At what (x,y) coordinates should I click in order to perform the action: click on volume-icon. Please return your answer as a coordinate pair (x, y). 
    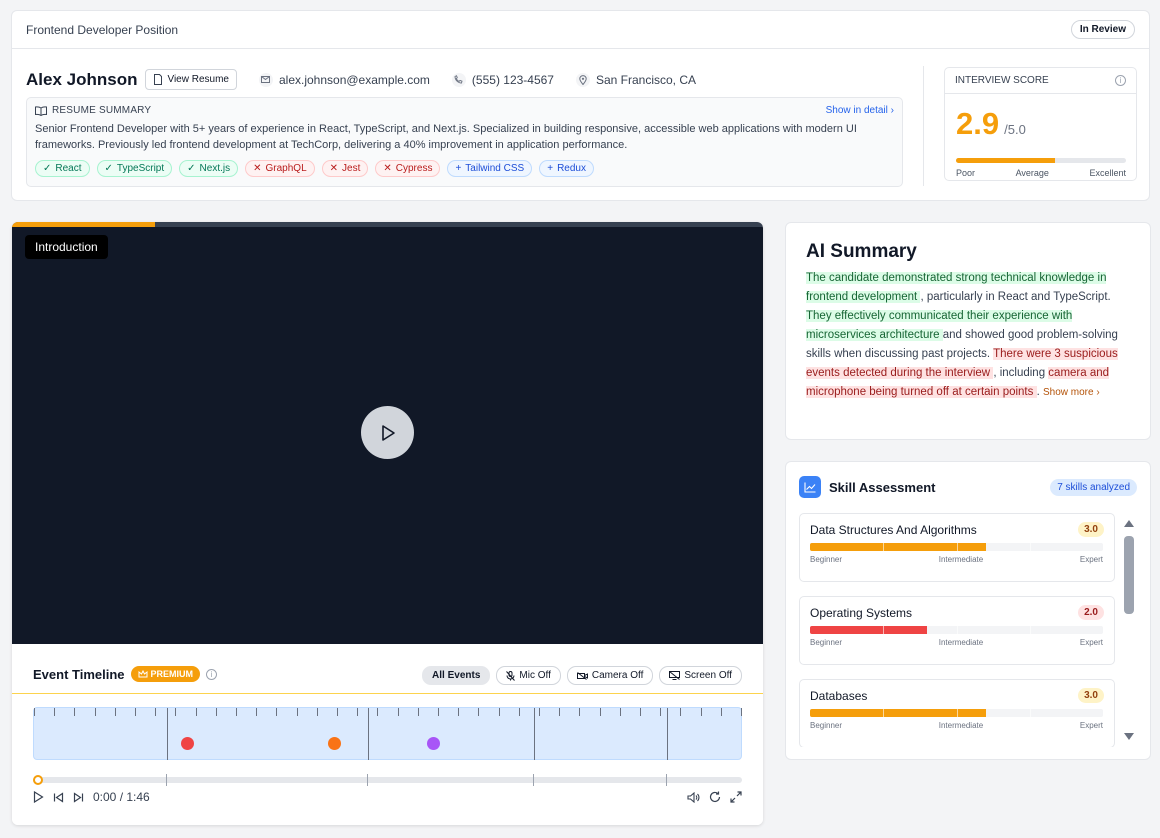
    Looking at the image, I should click on (693, 797).